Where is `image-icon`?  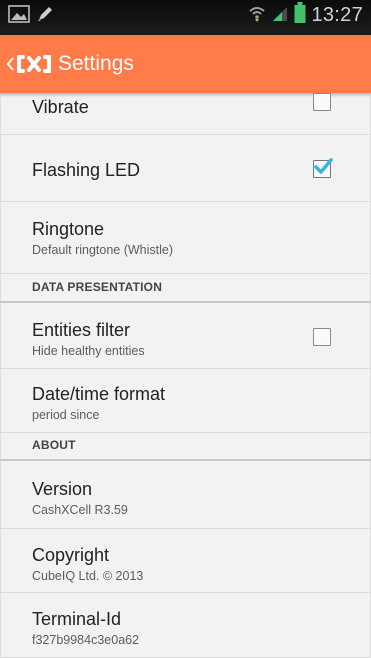 image-icon is located at coordinates (19, 16).